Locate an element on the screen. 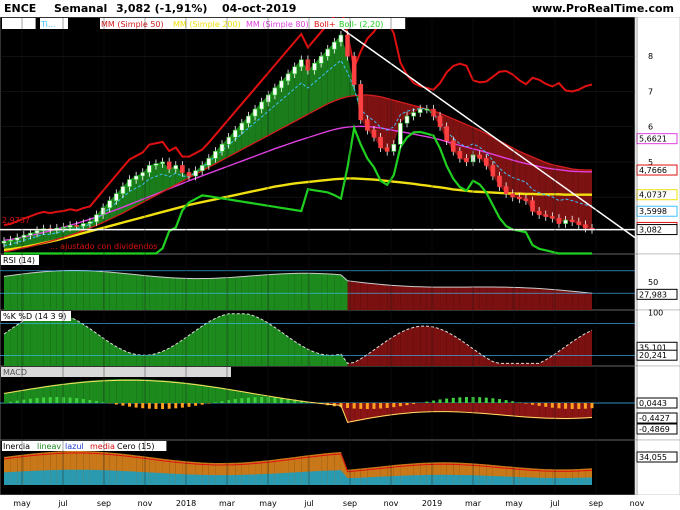 The width and height of the screenshot is (680, 510). price-ytick-6: 6 is located at coordinates (650, 127).